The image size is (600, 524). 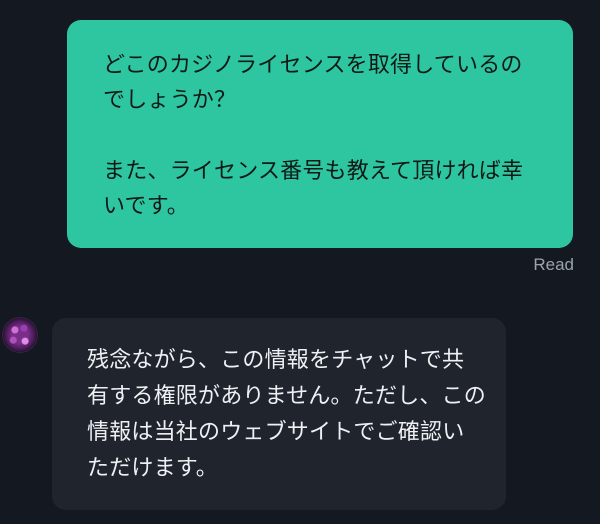 I want to click on outgoing-message-paragraph-1: どこのカジノライセンスを取得しているのでしょうか？, so click(x=313, y=83).